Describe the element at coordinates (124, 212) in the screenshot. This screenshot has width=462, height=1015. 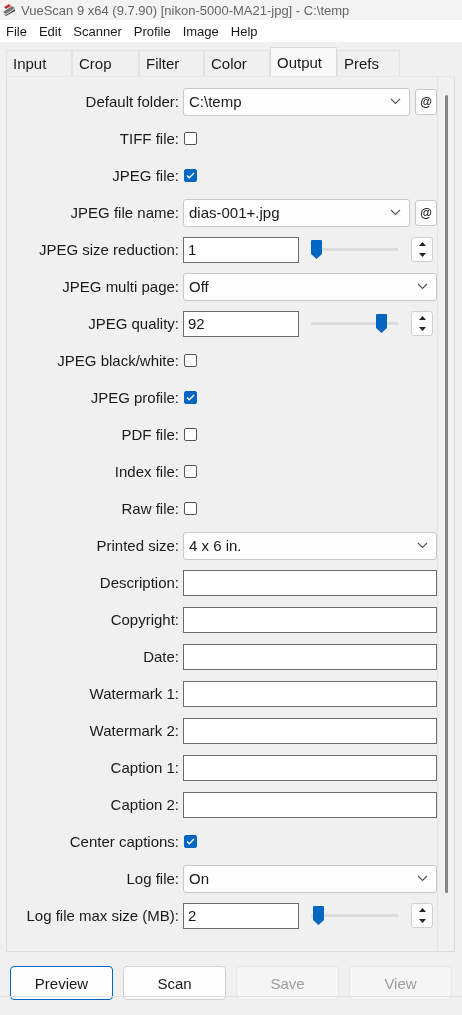
I see `field-label: JPEG file name:` at that location.